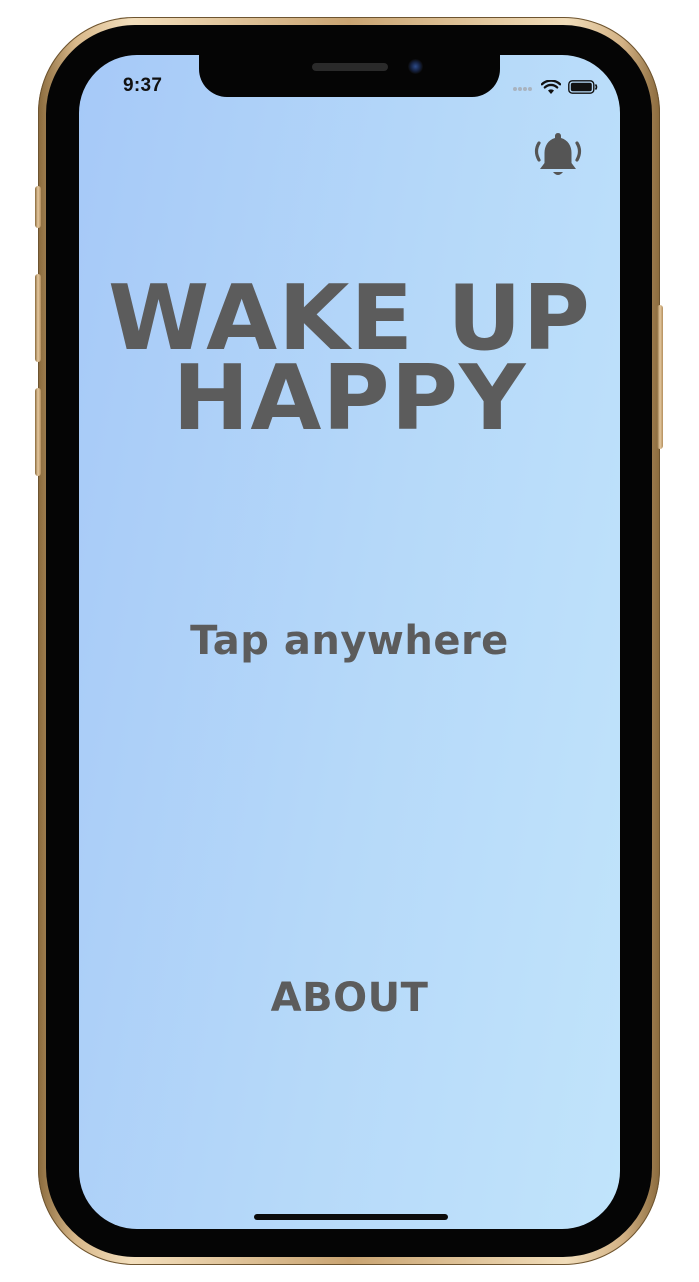 This screenshot has height=1282, width=699. Describe the element at coordinates (38, 432) in the screenshot. I see `volume-down-button` at that location.